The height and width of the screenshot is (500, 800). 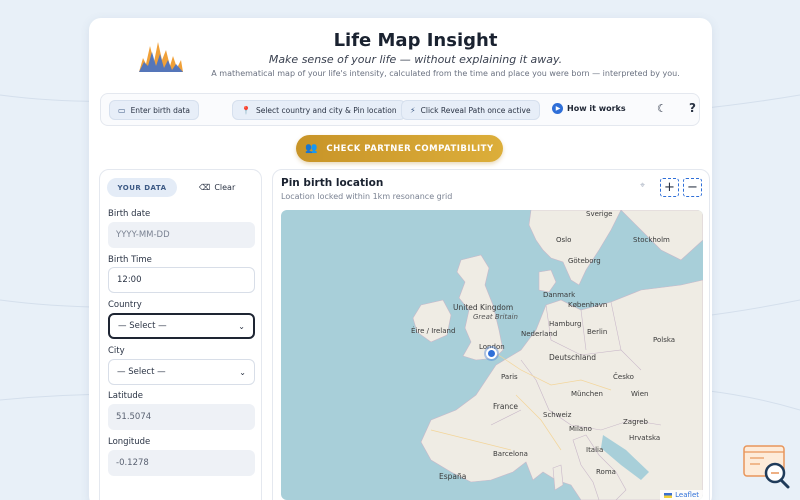 What do you see at coordinates (557, 108) in the screenshot?
I see `play-icon: ▶` at bounding box center [557, 108].